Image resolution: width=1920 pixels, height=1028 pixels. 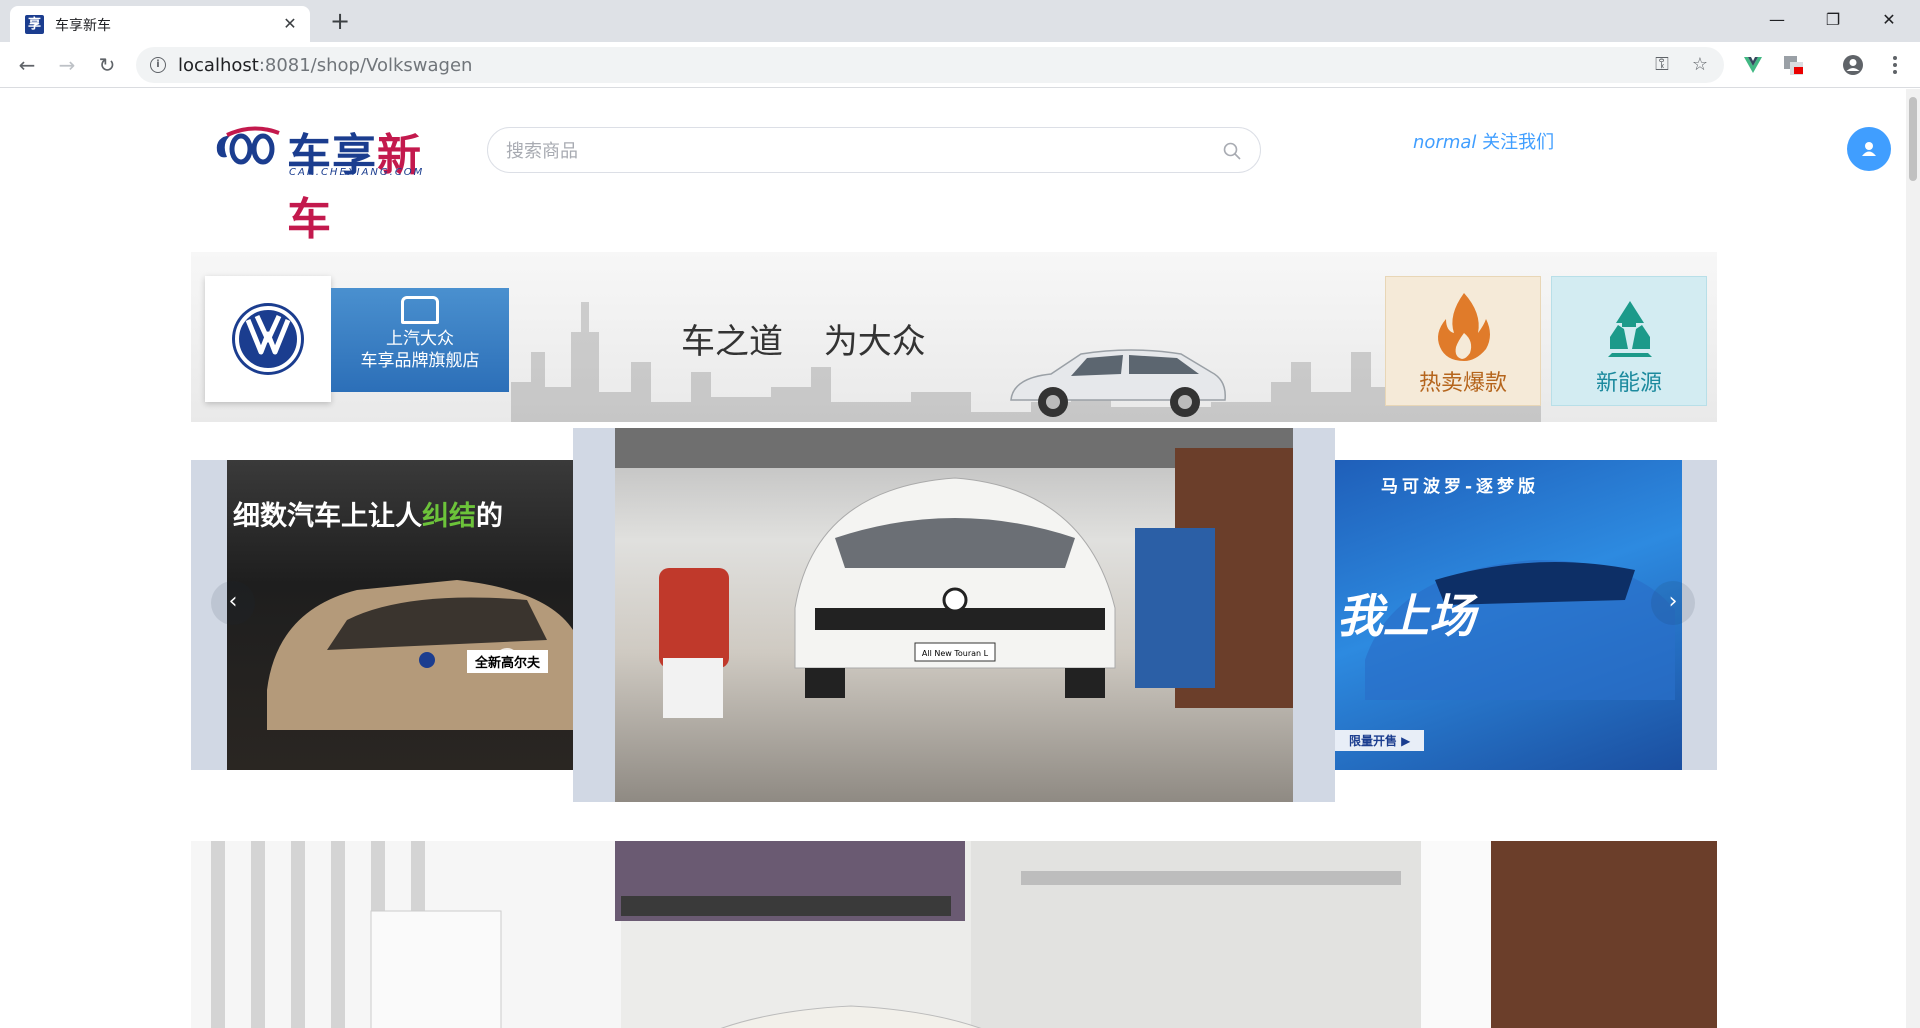 I want to click on hot-sale-button: 热卖爆款, so click(x=1463, y=341).